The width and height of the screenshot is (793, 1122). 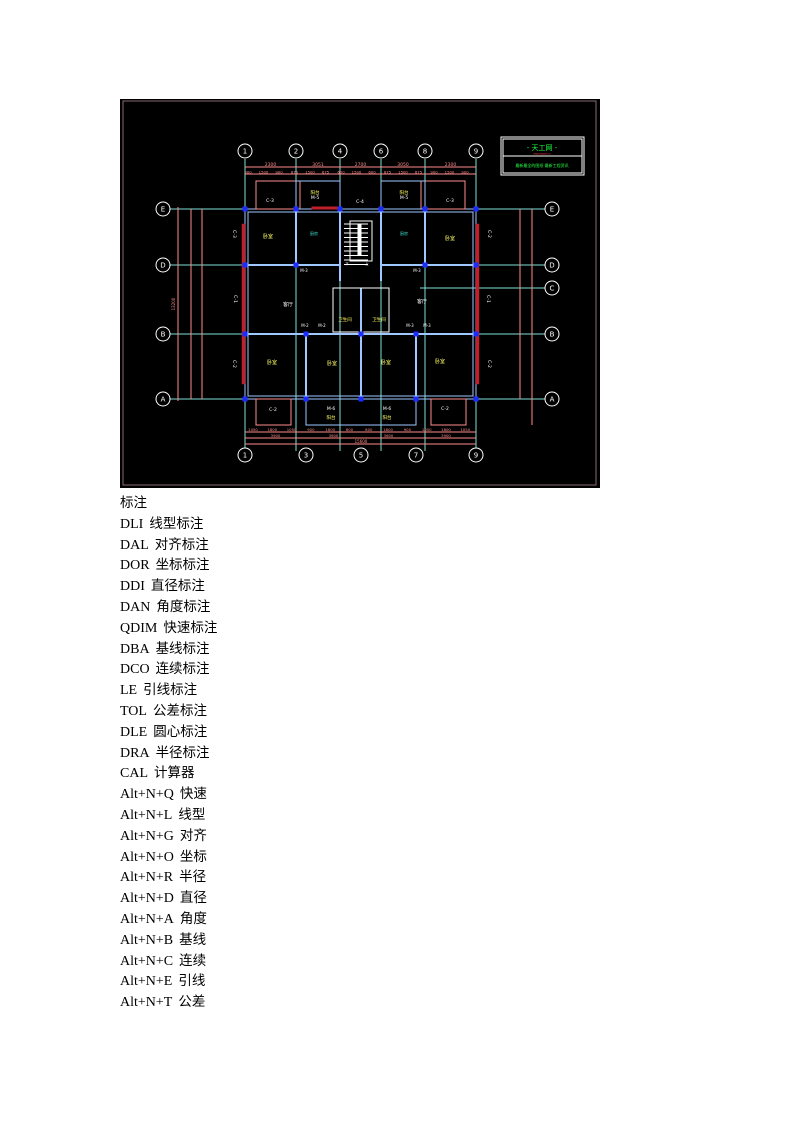 I want to click on window-tag: C-3, so click(x=270, y=201).